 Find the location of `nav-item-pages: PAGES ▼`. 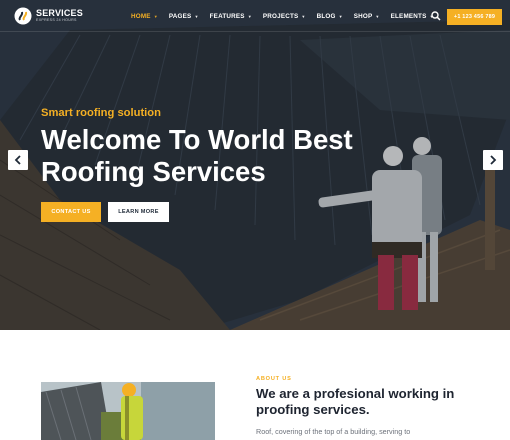

nav-item-pages: PAGES ▼ is located at coordinates (184, 16).